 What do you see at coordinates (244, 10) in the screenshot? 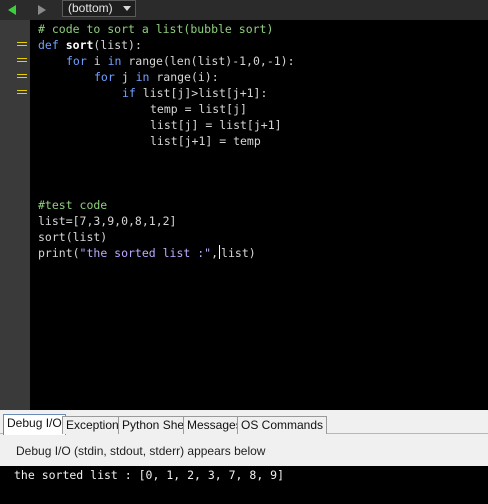
I see `editor-toolbar: (bottom)` at bounding box center [244, 10].